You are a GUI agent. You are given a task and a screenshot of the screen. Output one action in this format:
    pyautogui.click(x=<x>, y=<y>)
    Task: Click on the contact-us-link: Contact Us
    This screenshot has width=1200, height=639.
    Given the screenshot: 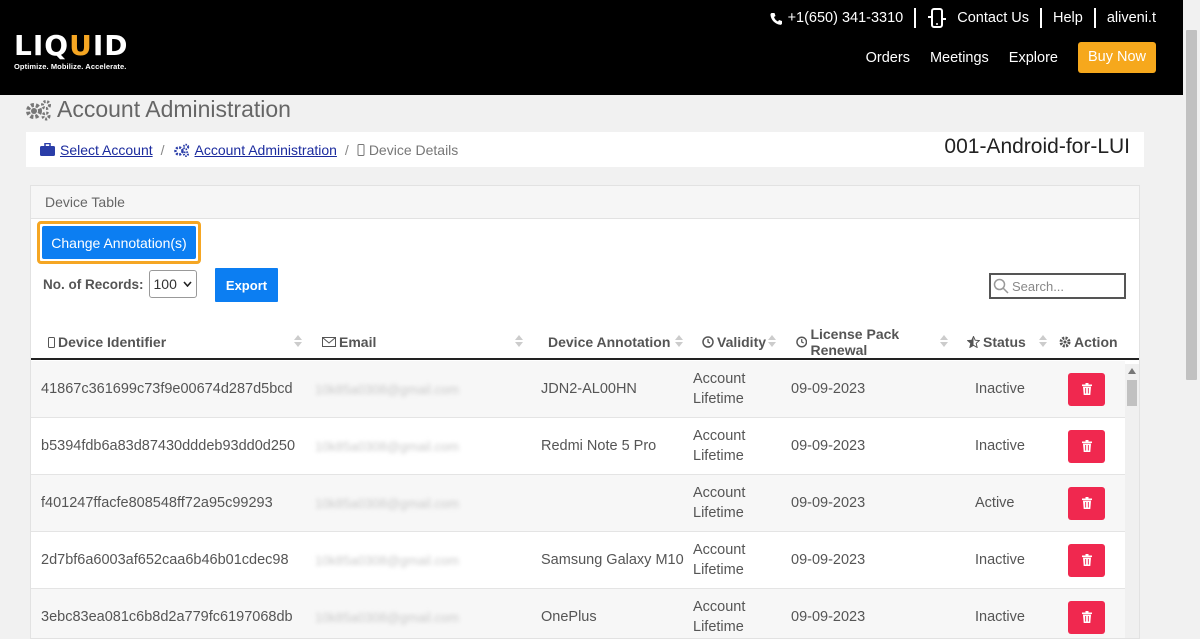 What is the action you would take?
    pyautogui.click(x=978, y=18)
    